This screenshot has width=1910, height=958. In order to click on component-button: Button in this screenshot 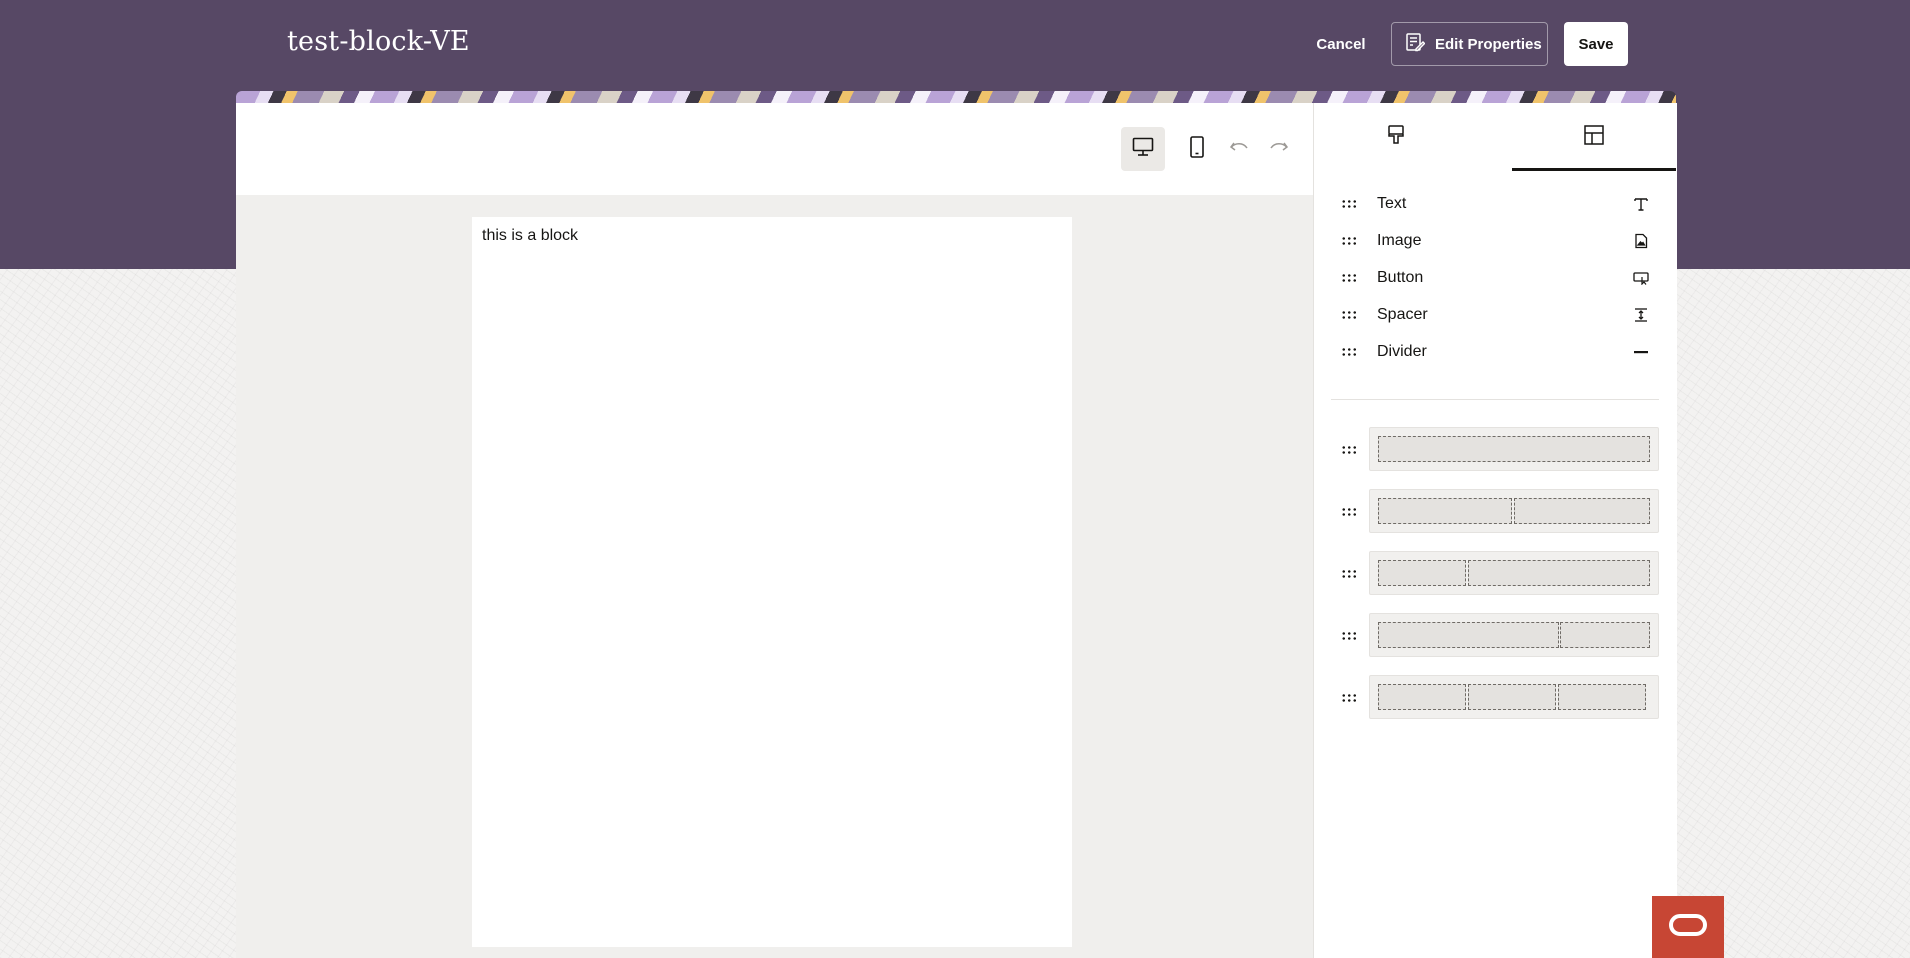, I will do `click(1495, 277)`.